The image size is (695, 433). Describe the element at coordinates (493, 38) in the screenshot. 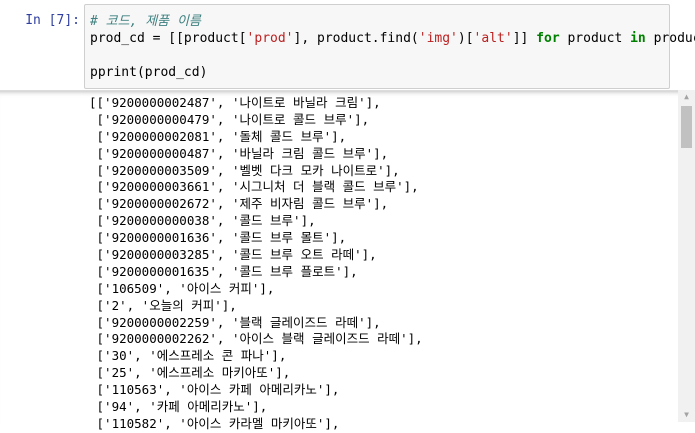

I see `code-string: 'alt'` at that location.